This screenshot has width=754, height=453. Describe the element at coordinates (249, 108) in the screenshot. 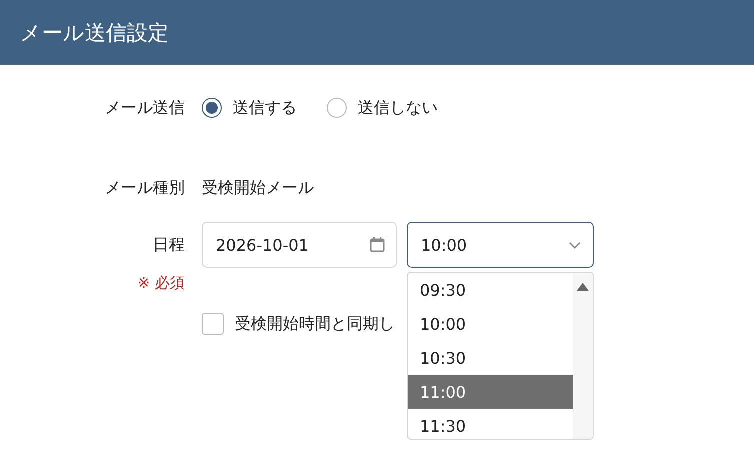

I see `radio-option: 送信する` at that location.